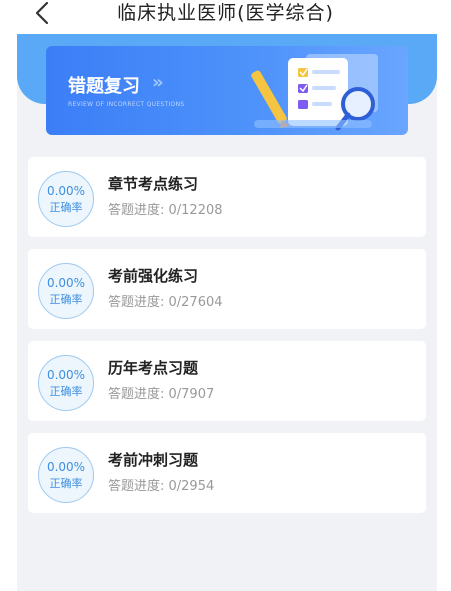 This screenshot has height=591, width=451. I want to click on list-item: 0.00% 正确率 历年考点习题 答题进度: 0/7907, so click(227, 381).